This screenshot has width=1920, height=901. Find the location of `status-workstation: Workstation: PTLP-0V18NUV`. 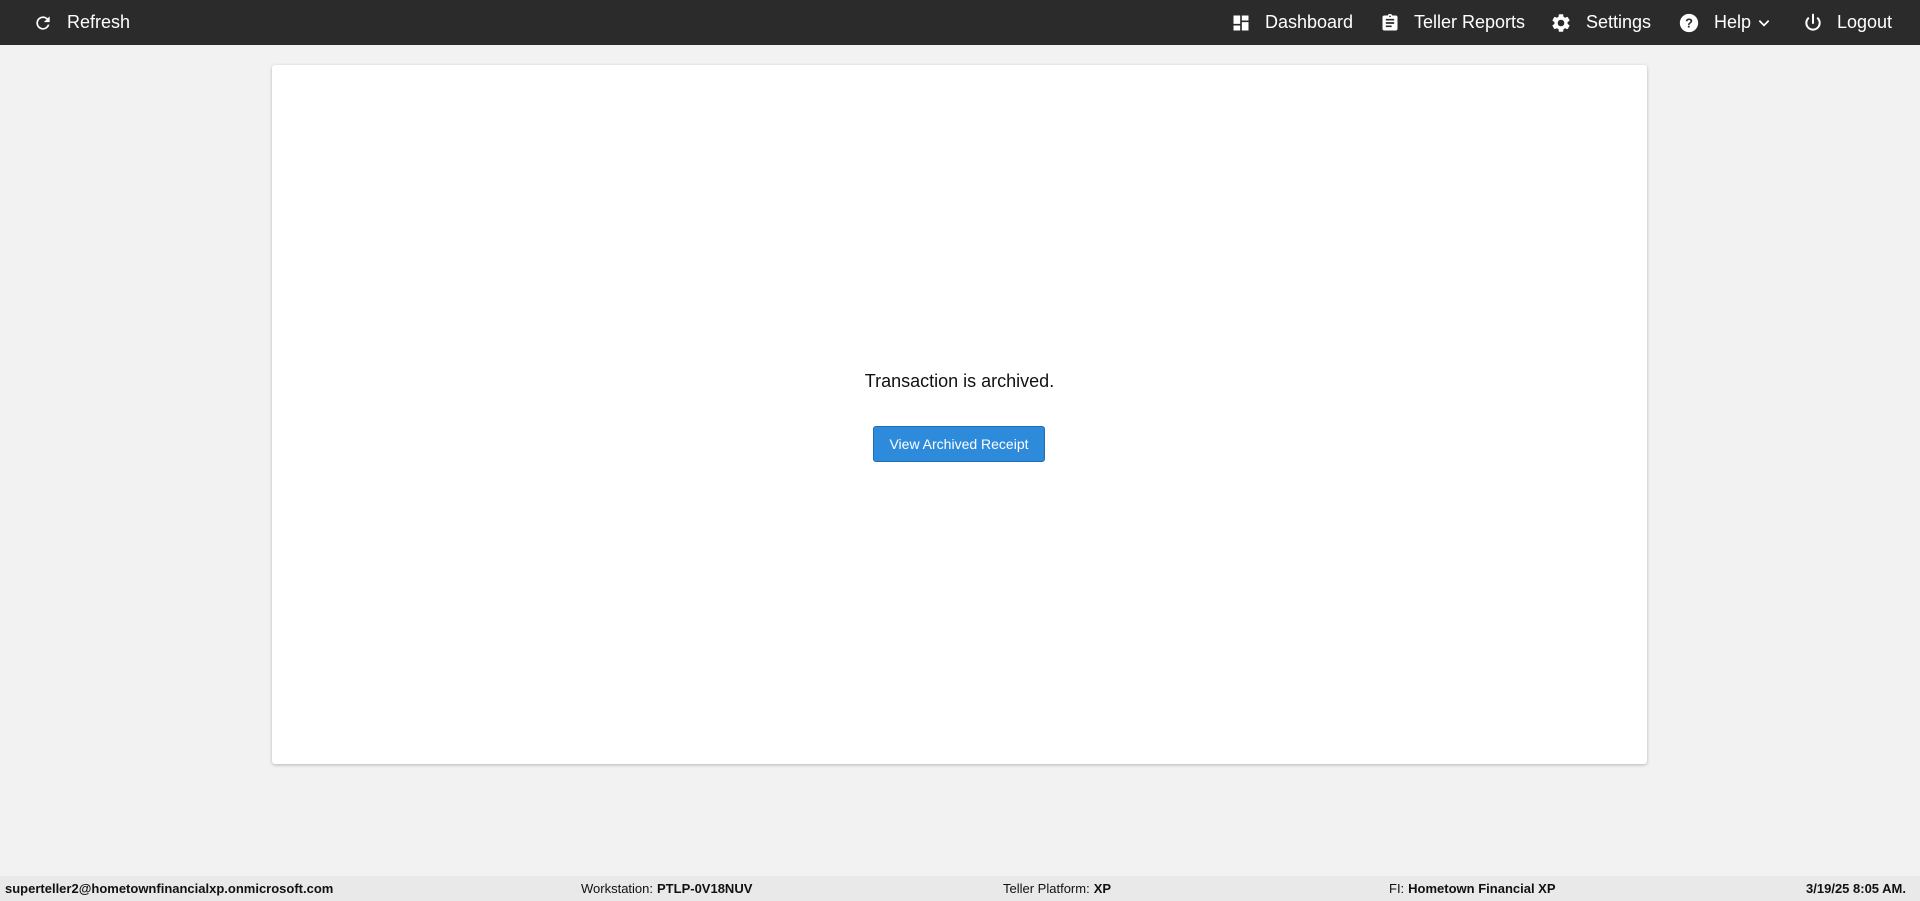

status-workstation: Workstation: PTLP-0V18NUV is located at coordinates (666, 888).